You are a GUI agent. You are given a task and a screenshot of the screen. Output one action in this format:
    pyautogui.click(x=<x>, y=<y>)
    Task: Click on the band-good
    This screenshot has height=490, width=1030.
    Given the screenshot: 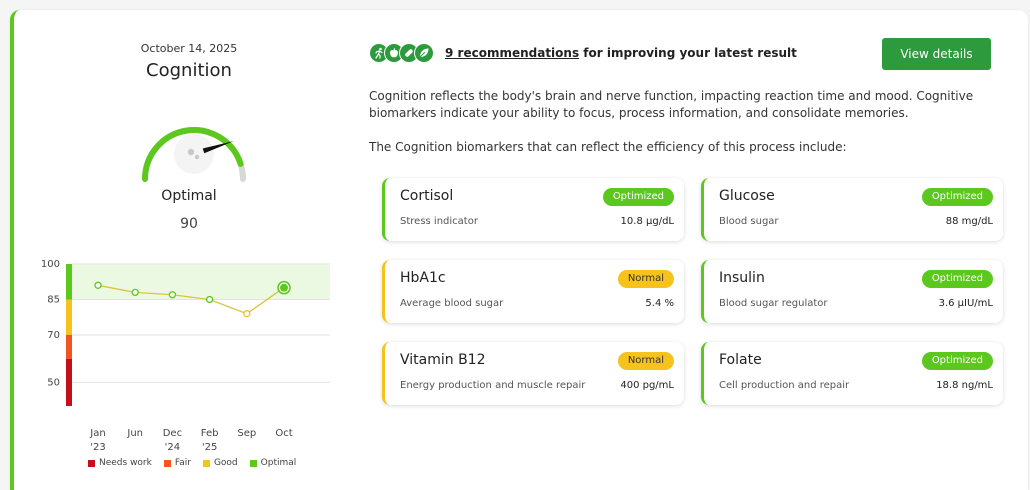 What is the action you would take?
    pyautogui.click(x=69, y=317)
    